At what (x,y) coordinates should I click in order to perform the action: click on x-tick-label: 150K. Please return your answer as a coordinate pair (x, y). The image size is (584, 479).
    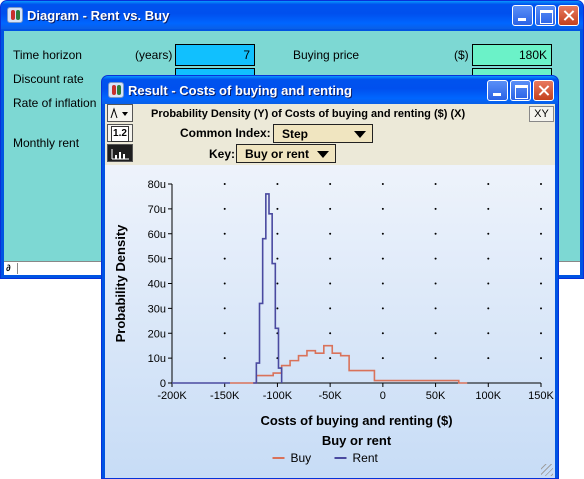
    Looking at the image, I should click on (541, 396).